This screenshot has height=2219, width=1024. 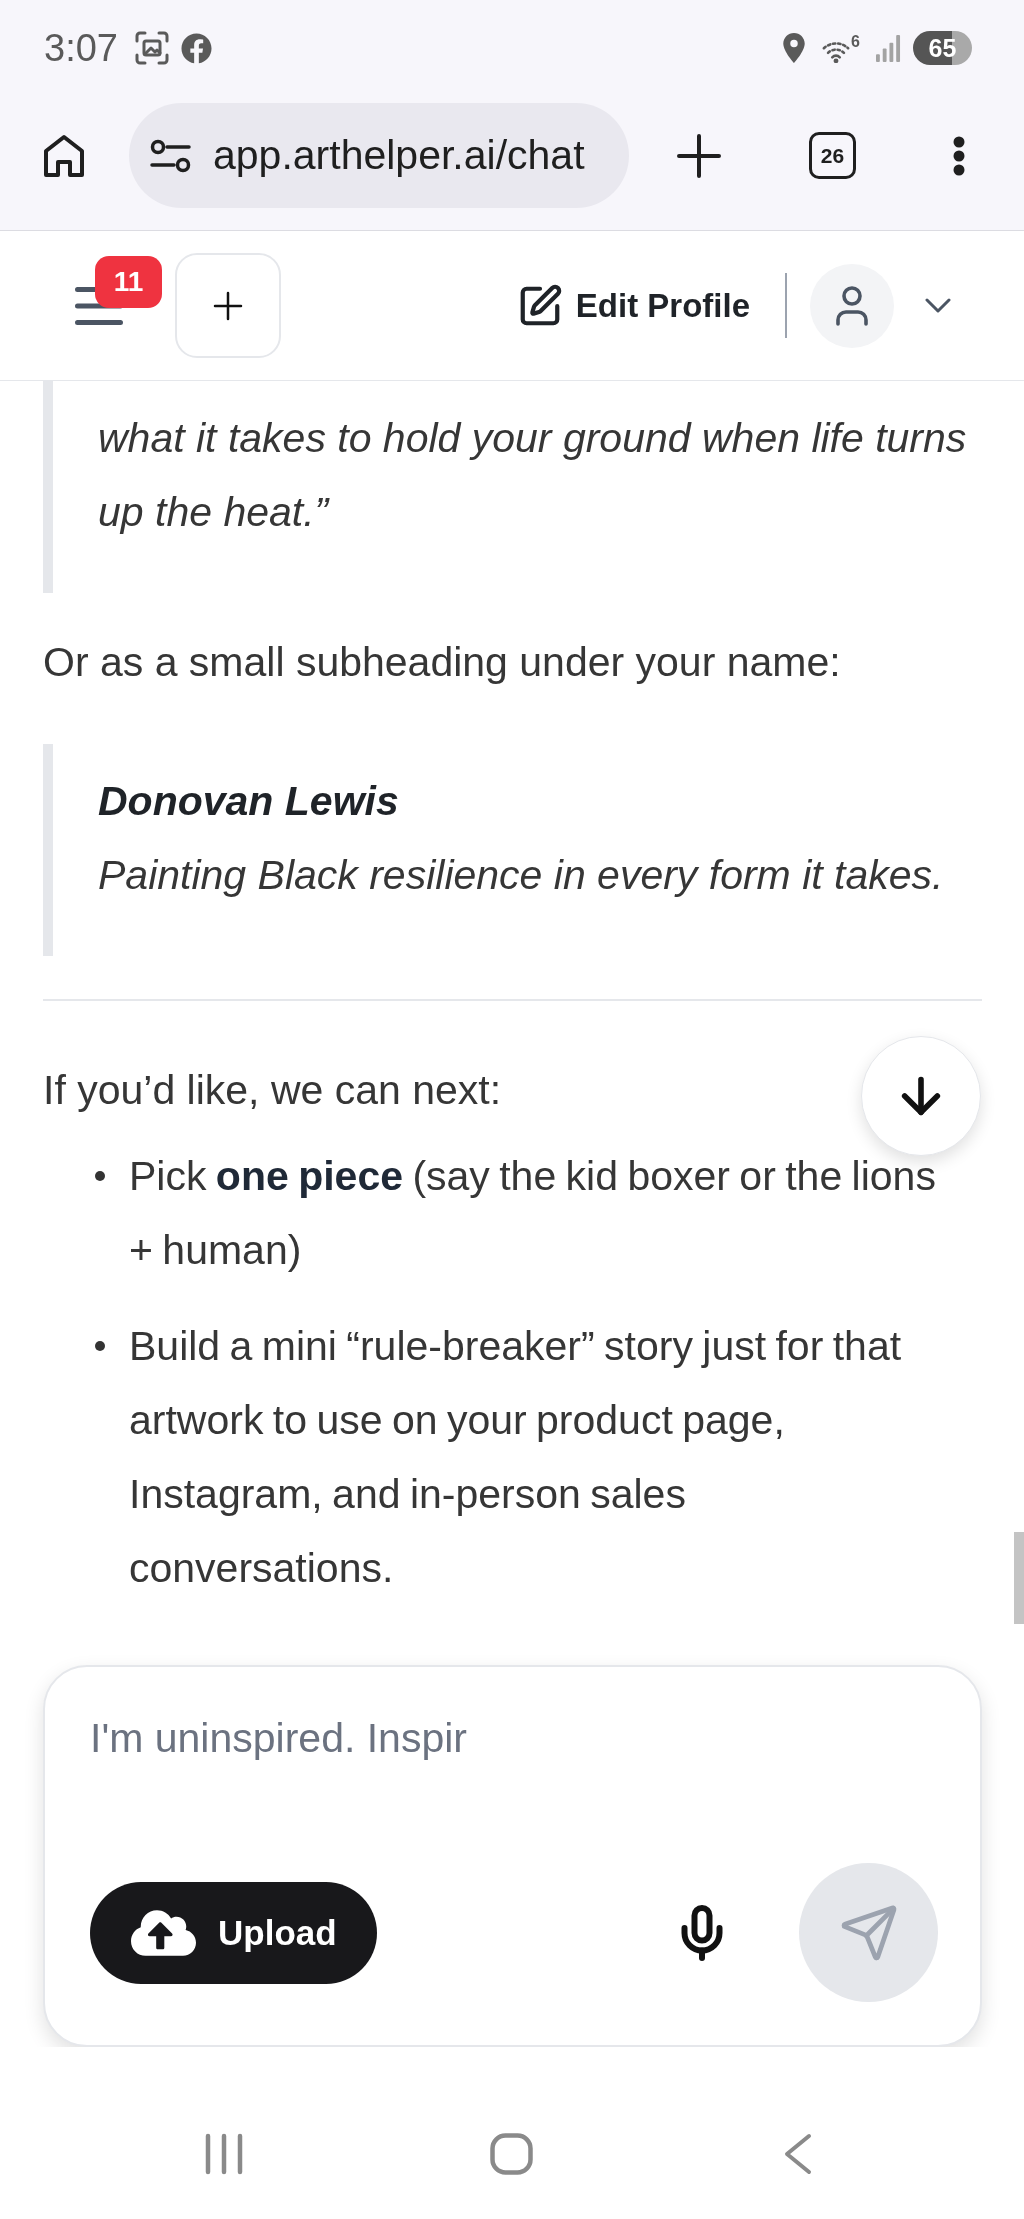 What do you see at coordinates (442, 662) in the screenshot?
I see `message-text: Or as a small subheading under your name:` at bounding box center [442, 662].